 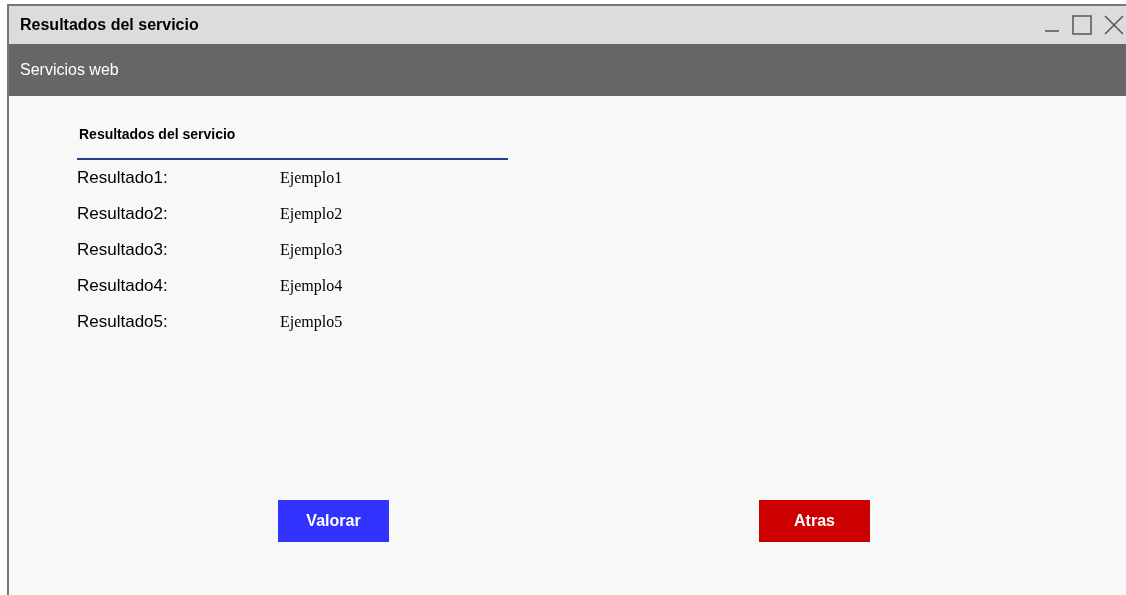 I want to click on result-label: Resultado2:, so click(x=123, y=214).